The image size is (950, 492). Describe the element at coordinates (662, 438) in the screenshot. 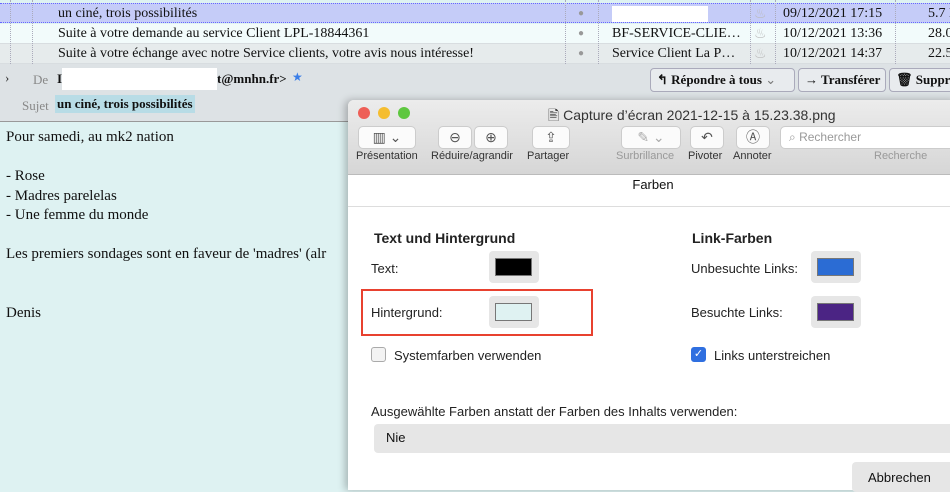

I see `override-select: Nie` at that location.